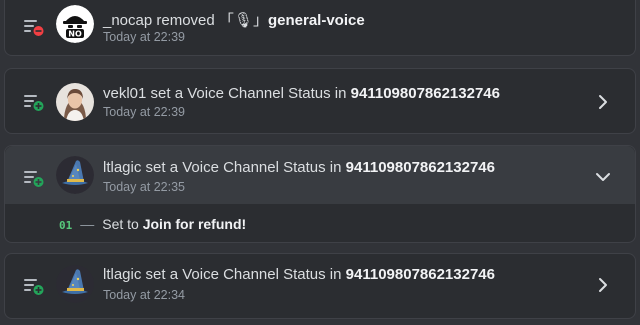  Describe the element at coordinates (34, 28) in the screenshot. I see `channel-removed-icon` at that location.